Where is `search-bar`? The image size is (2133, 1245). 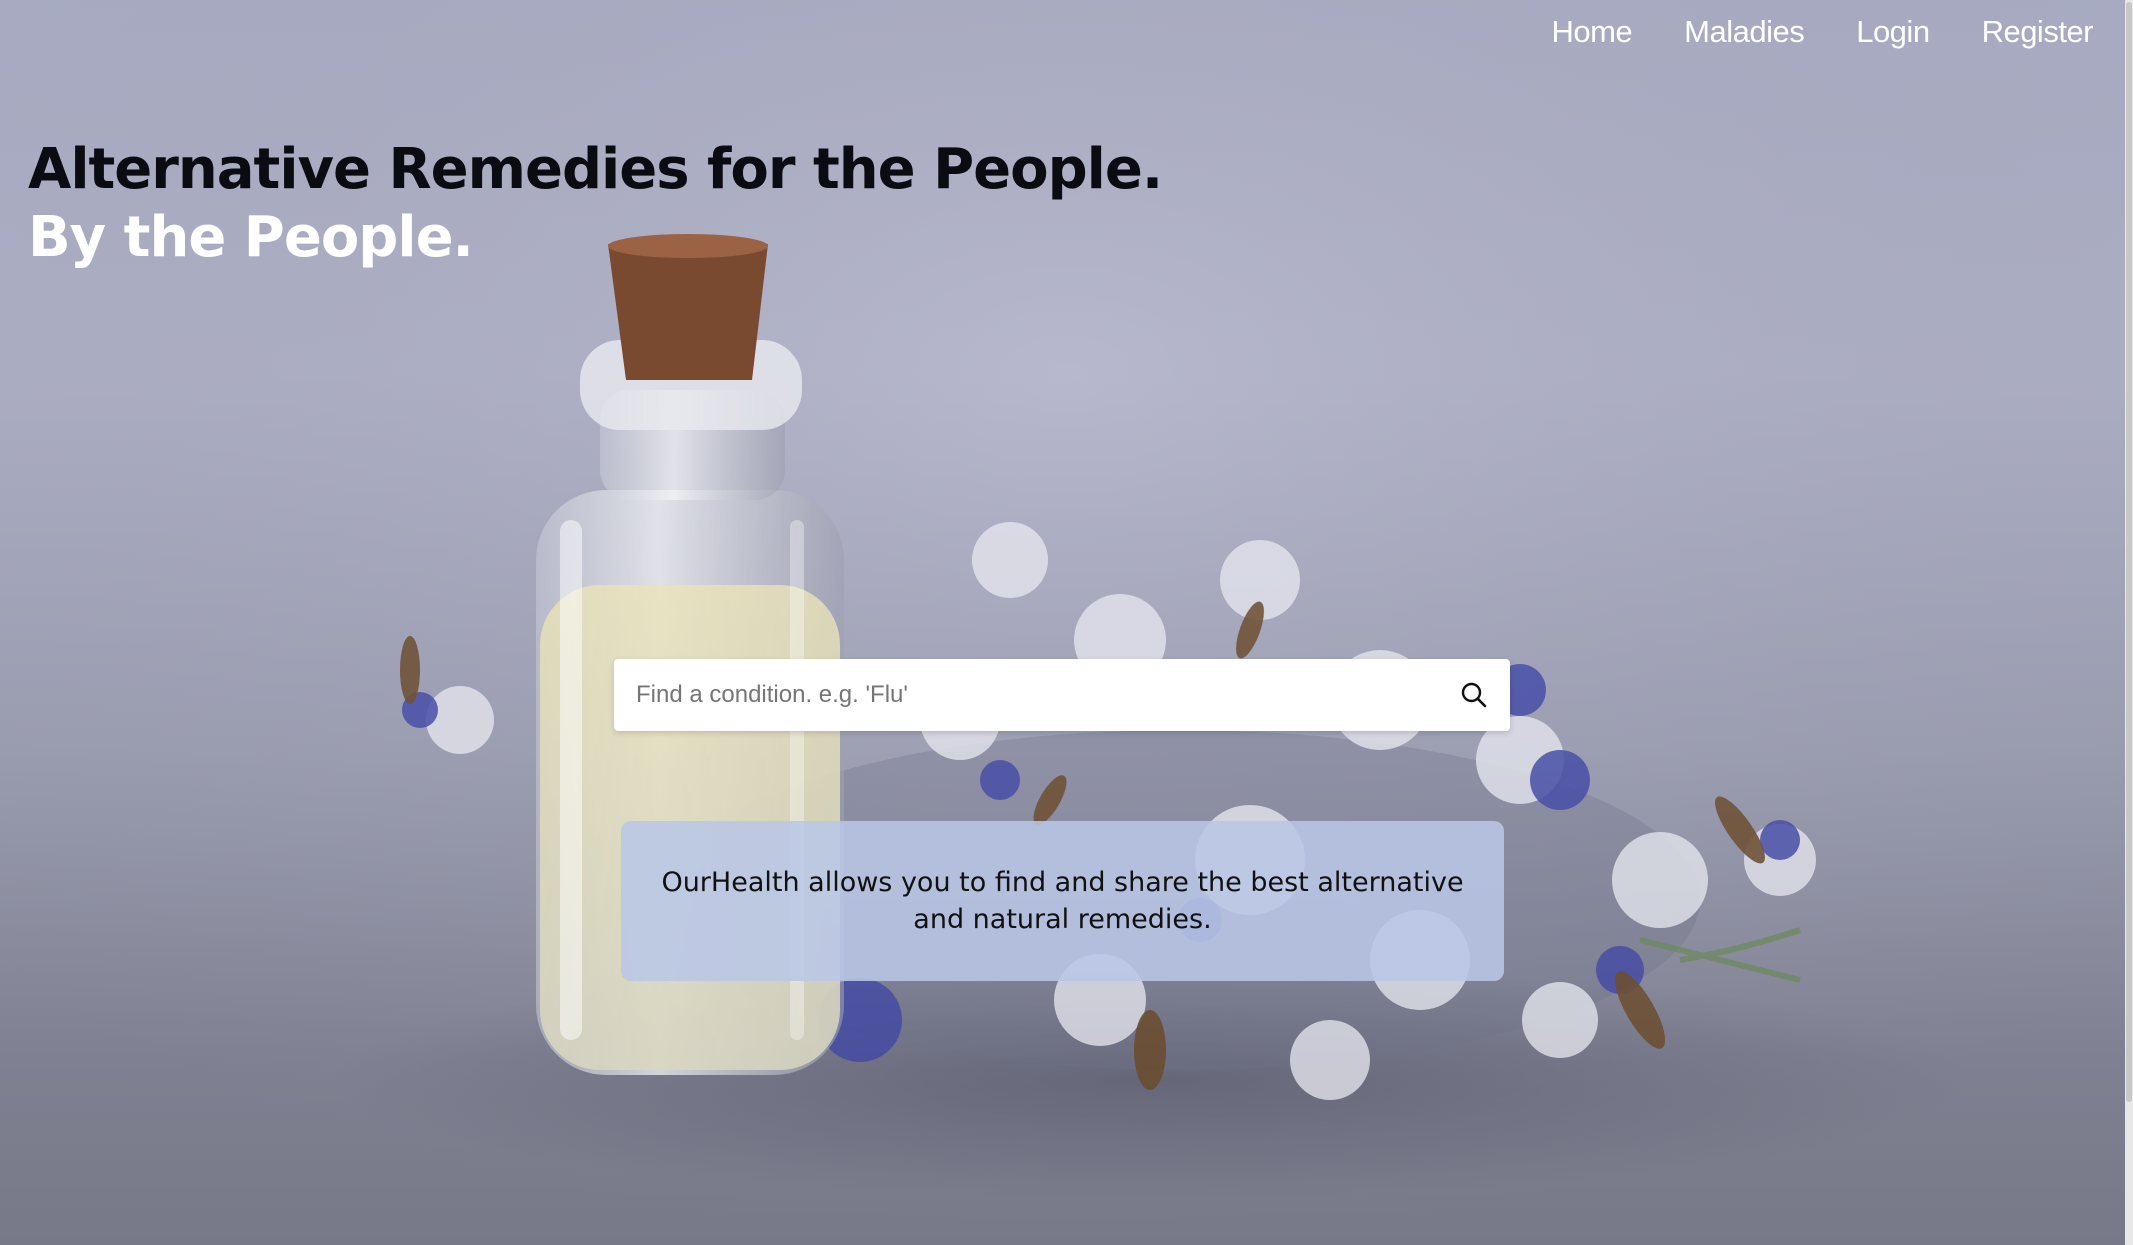
search-bar is located at coordinates (1062, 695).